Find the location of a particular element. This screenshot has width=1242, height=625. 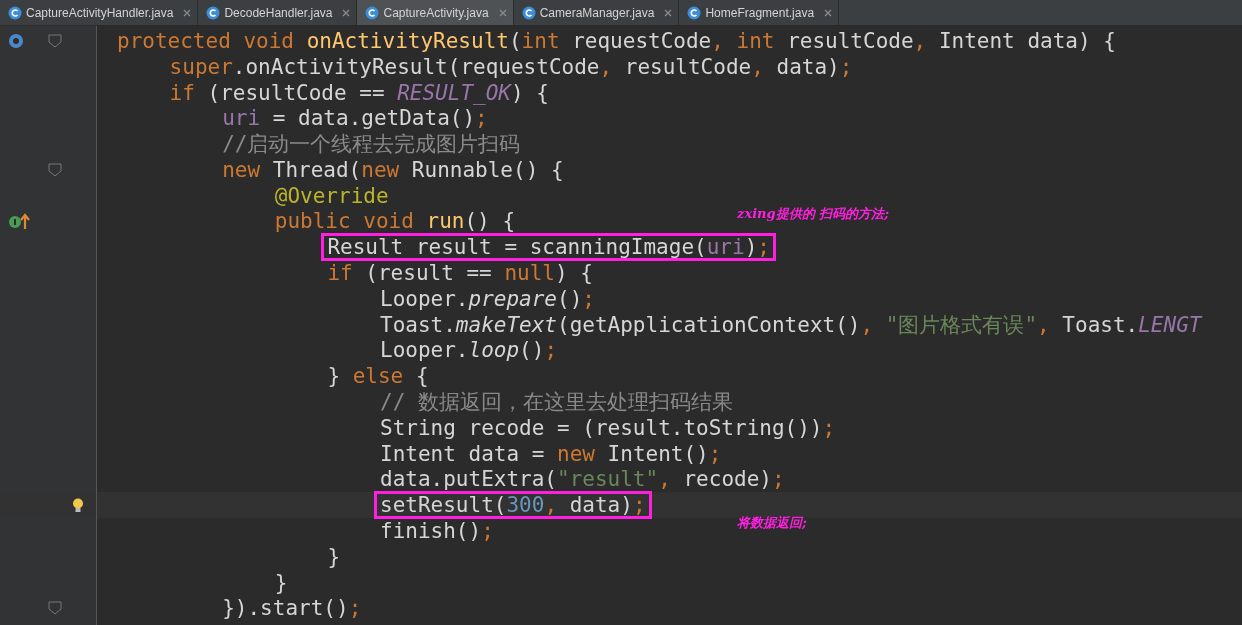

code-line: if (resultCode == RESULT_OK) { is located at coordinates (359, 93).